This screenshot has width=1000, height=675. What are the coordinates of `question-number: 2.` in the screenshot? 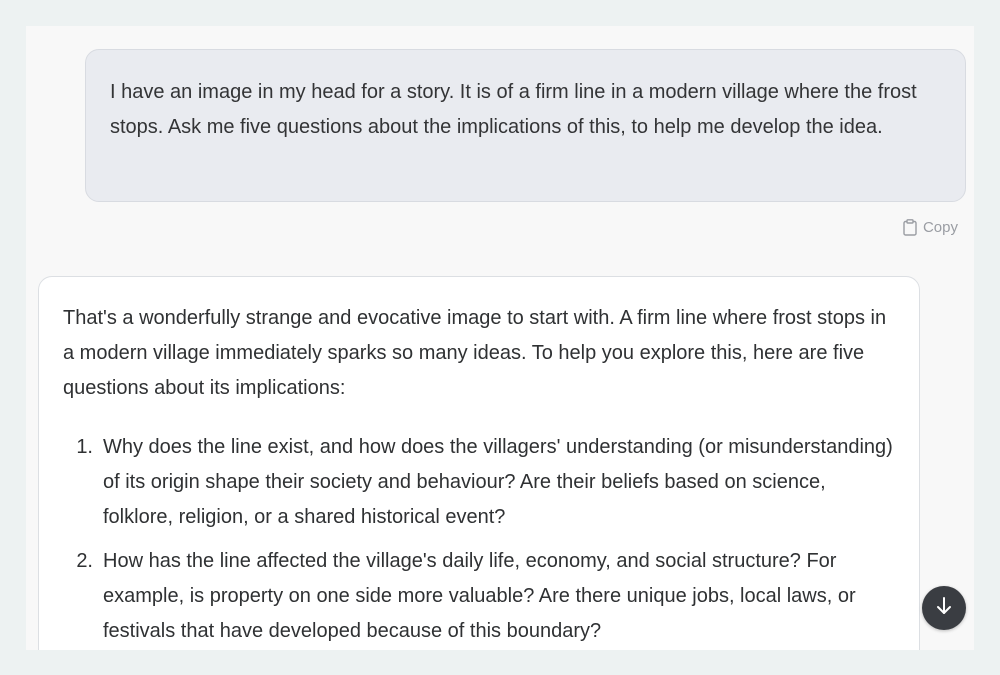 It's located at (84, 561).